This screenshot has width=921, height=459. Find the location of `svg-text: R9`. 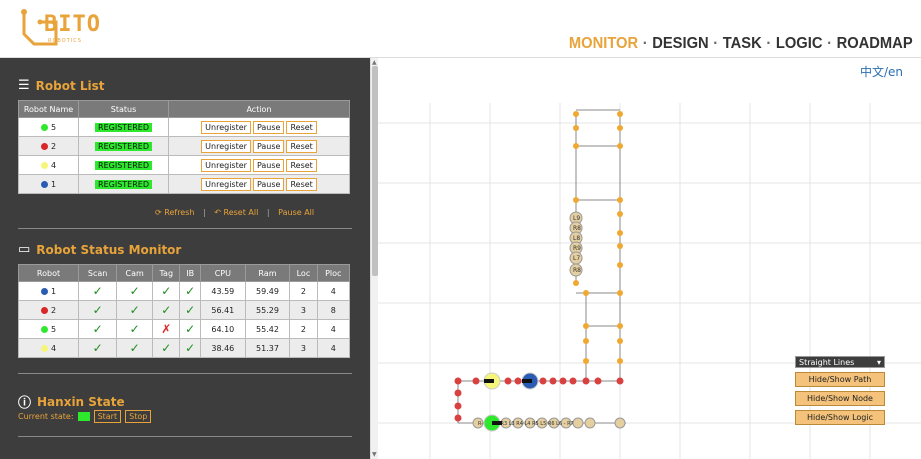

svg-text: R9 is located at coordinates (577, 248).